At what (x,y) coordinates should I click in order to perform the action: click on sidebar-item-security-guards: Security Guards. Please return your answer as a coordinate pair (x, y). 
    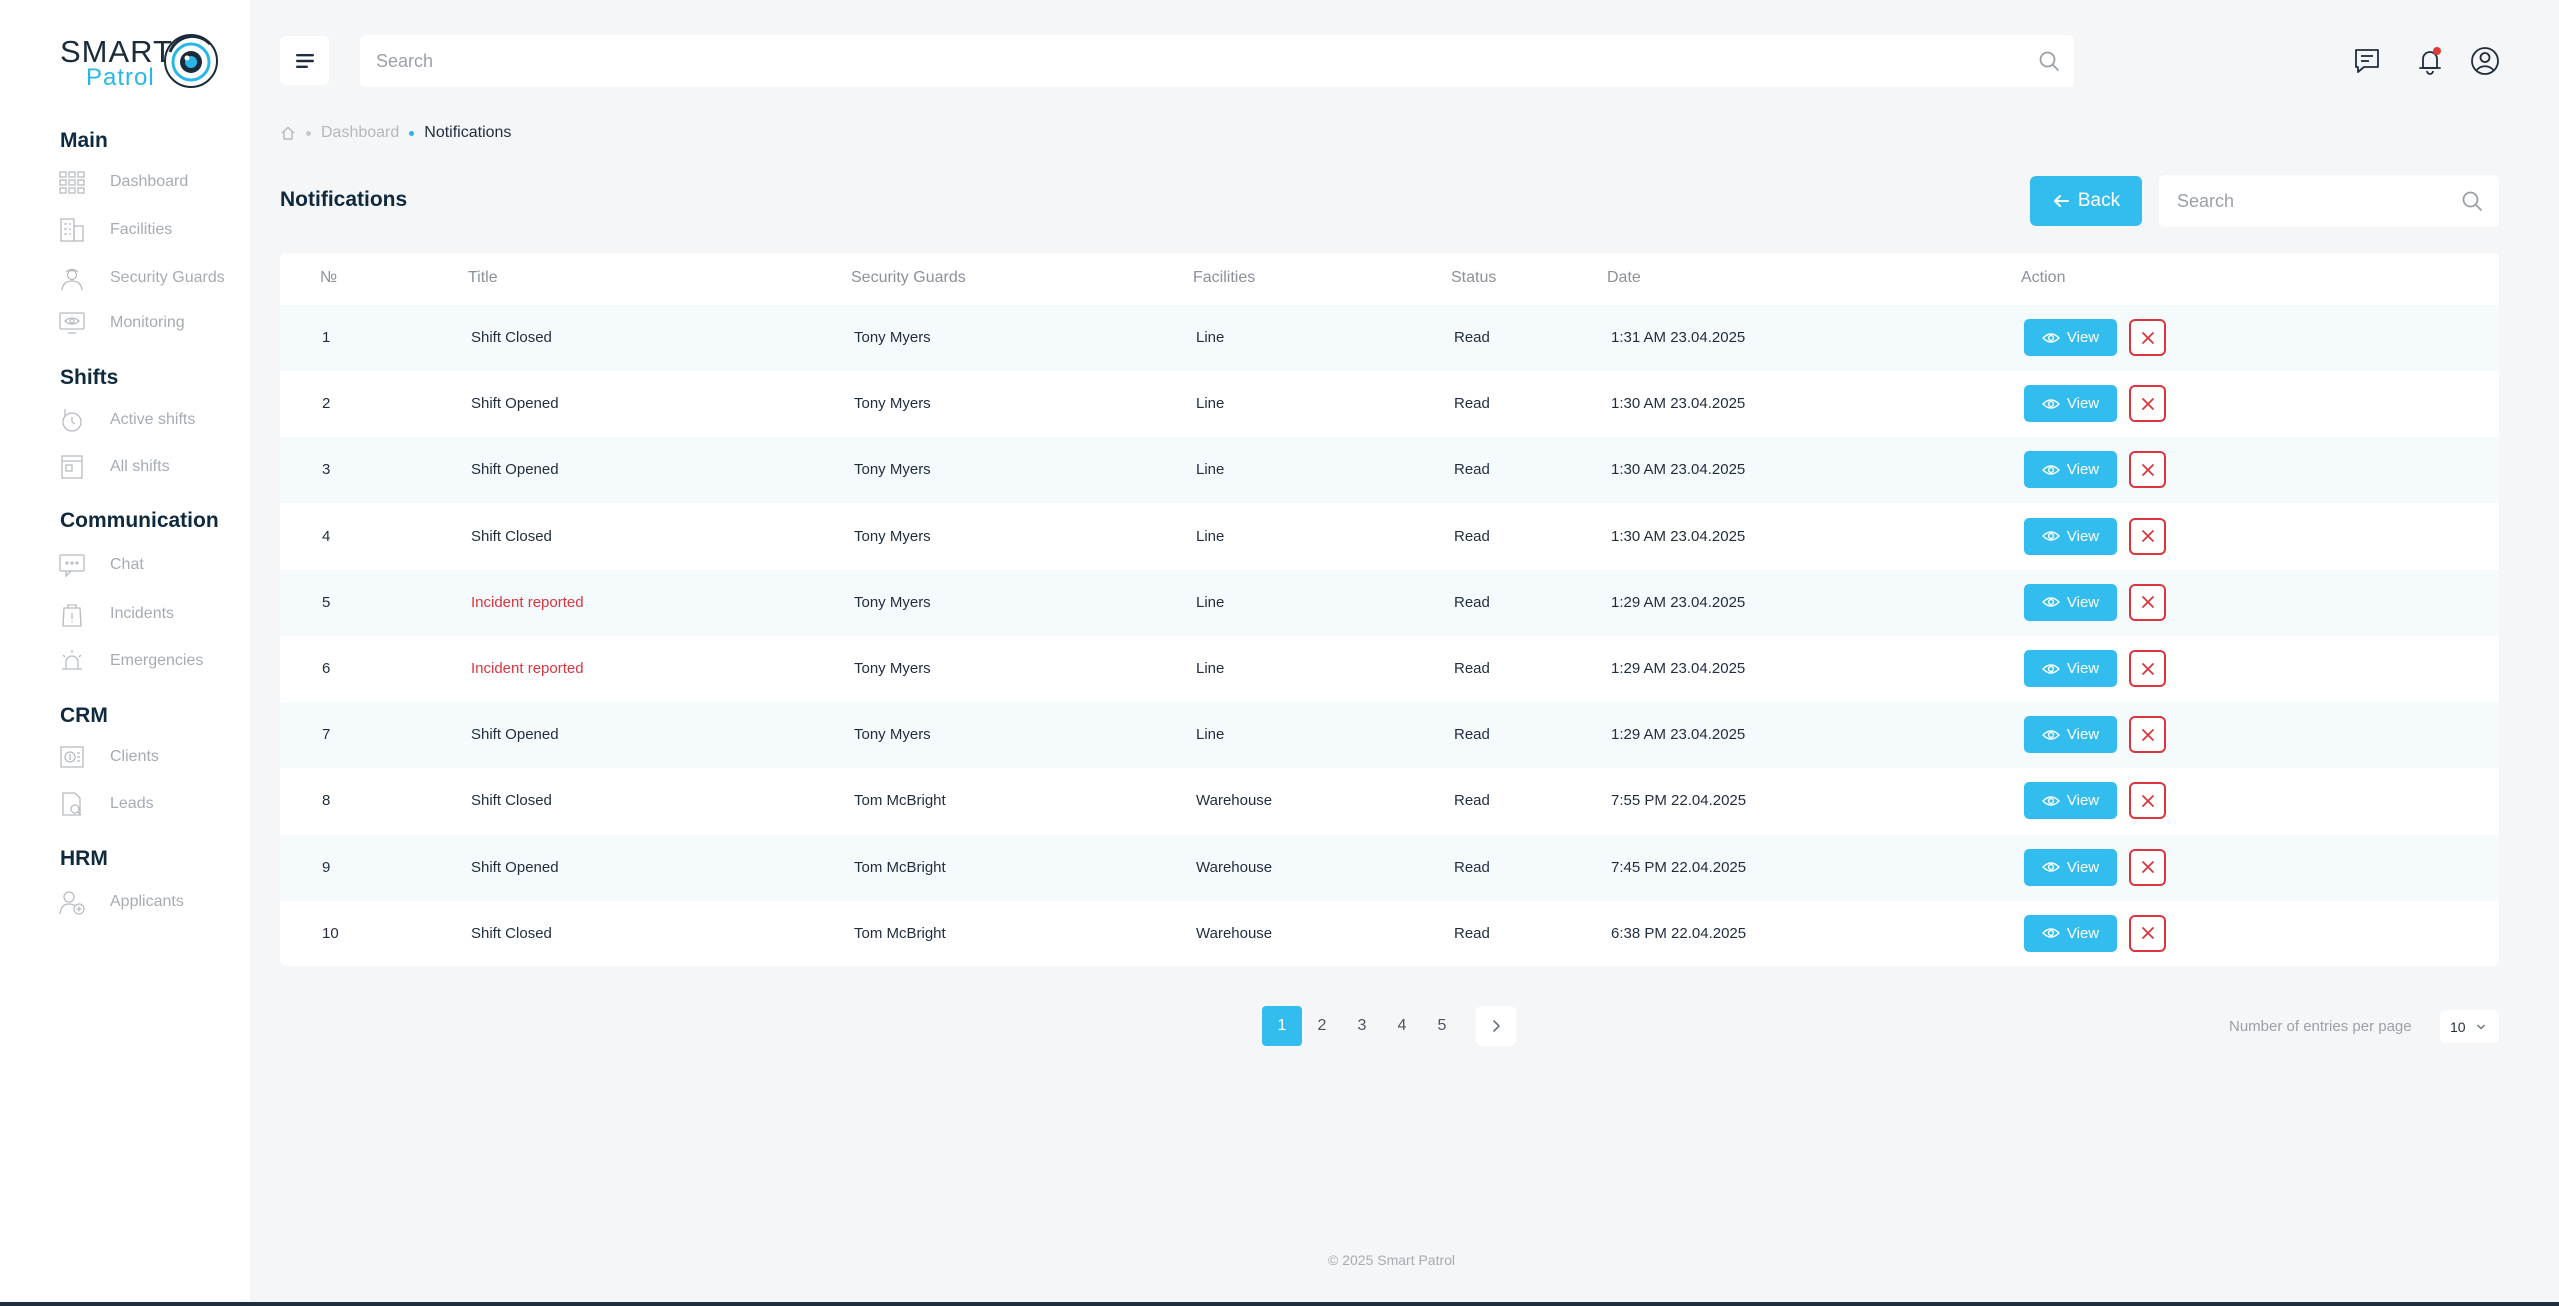
    Looking at the image, I should click on (141, 278).